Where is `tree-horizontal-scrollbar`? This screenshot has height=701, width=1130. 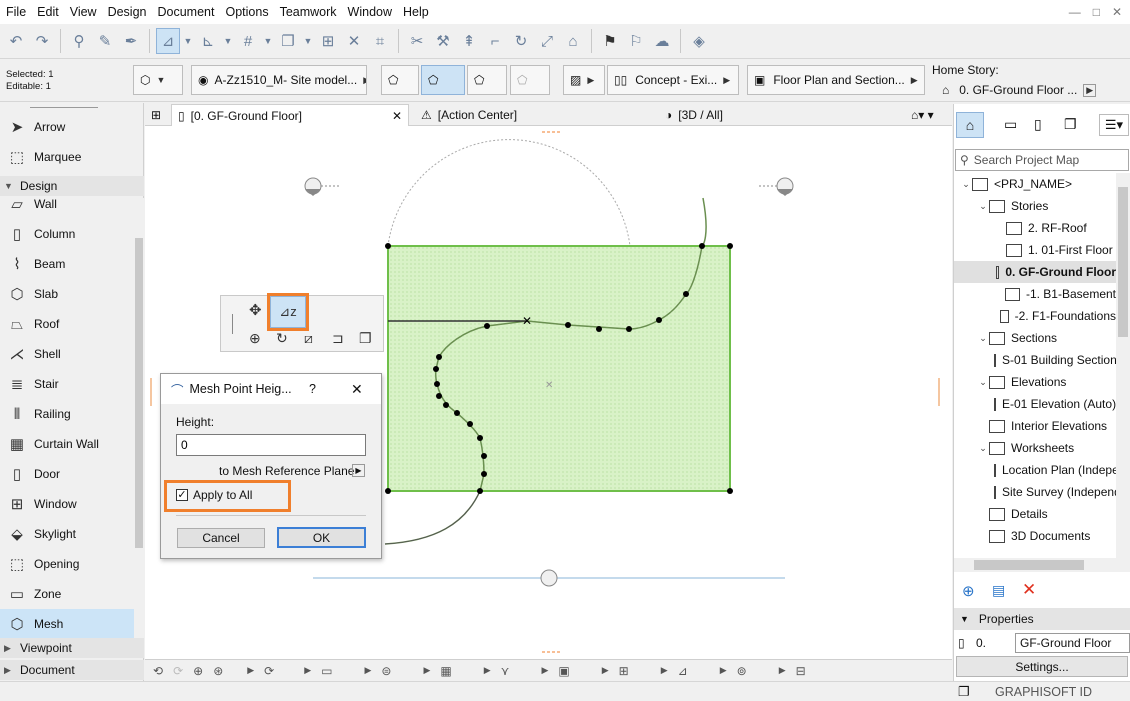
tree-horizontal-scrollbar is located at coordinates (1042, 565).